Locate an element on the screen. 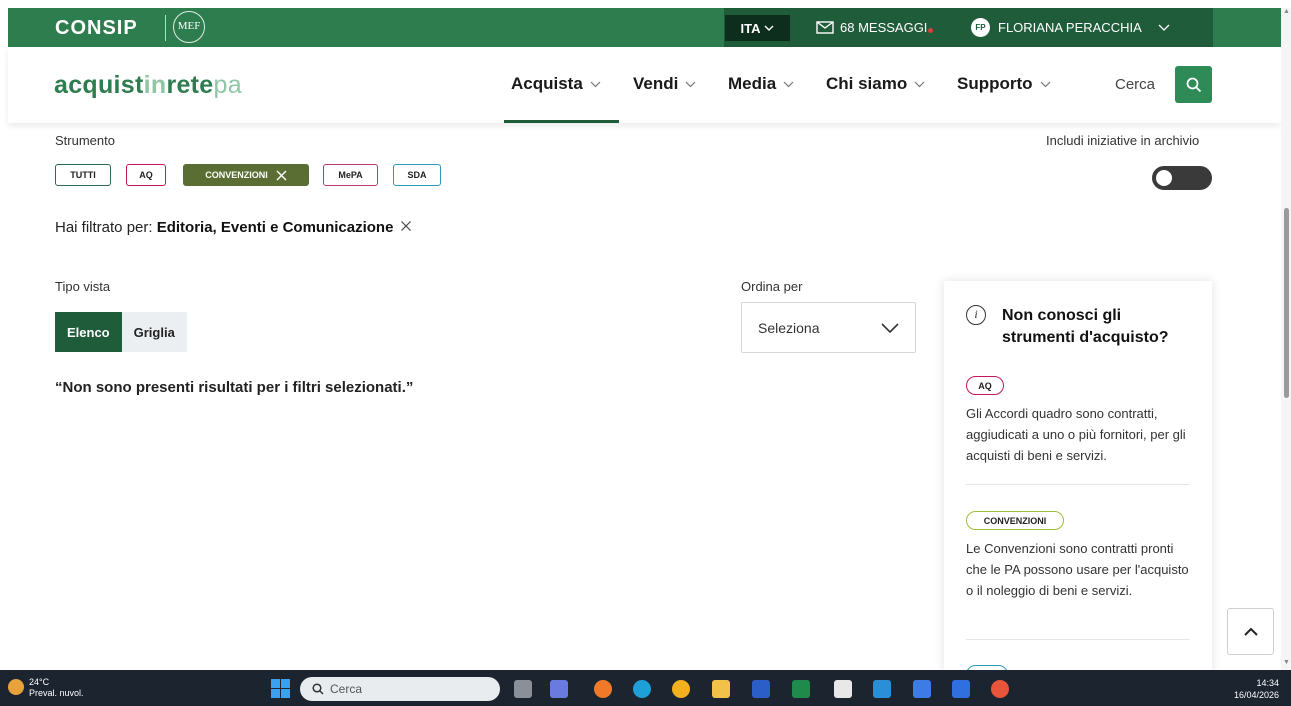 This screenshot has width=1291, height=706. envelope-icon is located at coordinates (825, 27).